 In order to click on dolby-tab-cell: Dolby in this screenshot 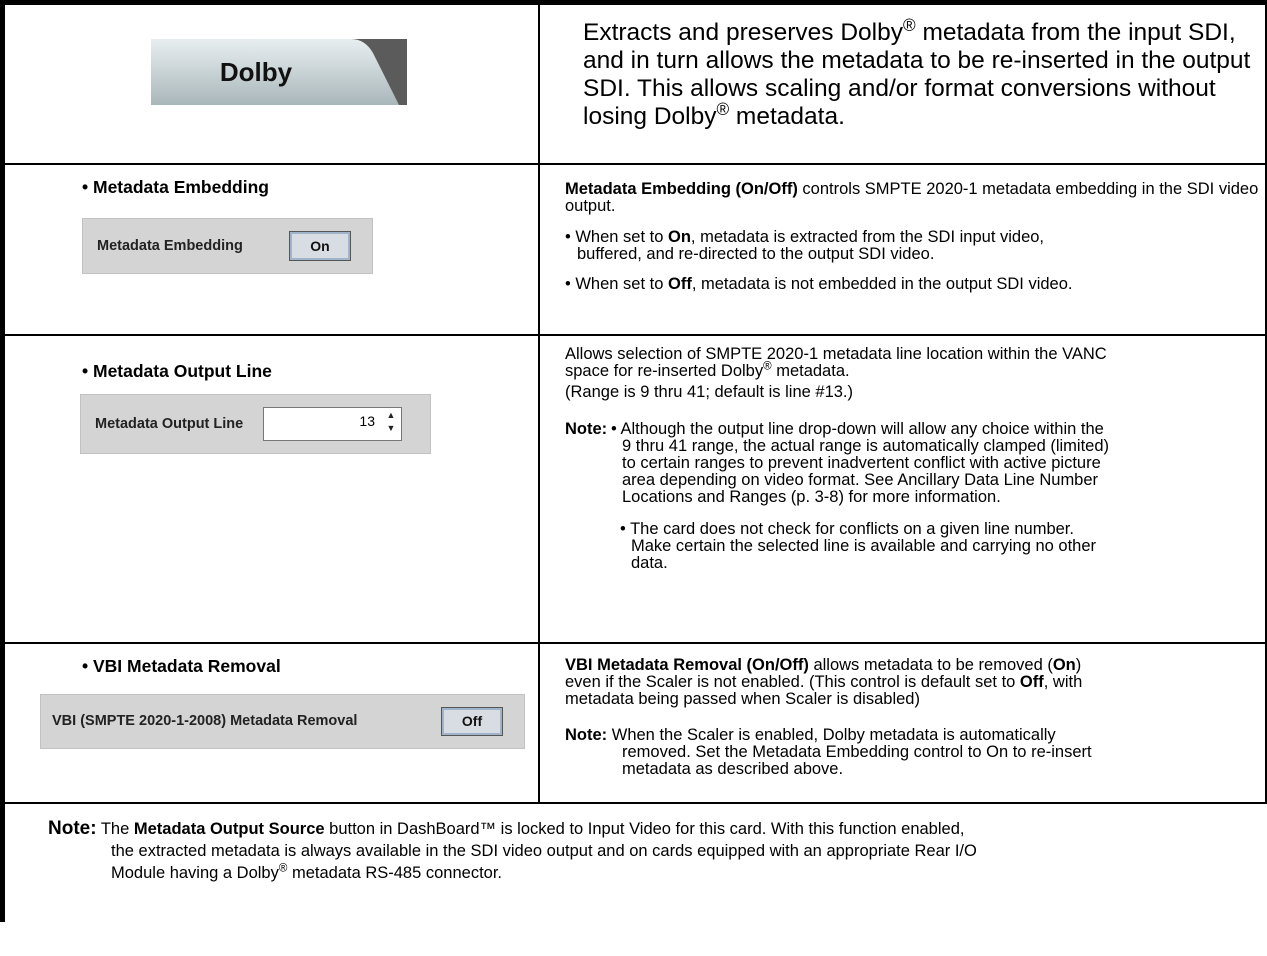, I will do `click(270, 83)`.